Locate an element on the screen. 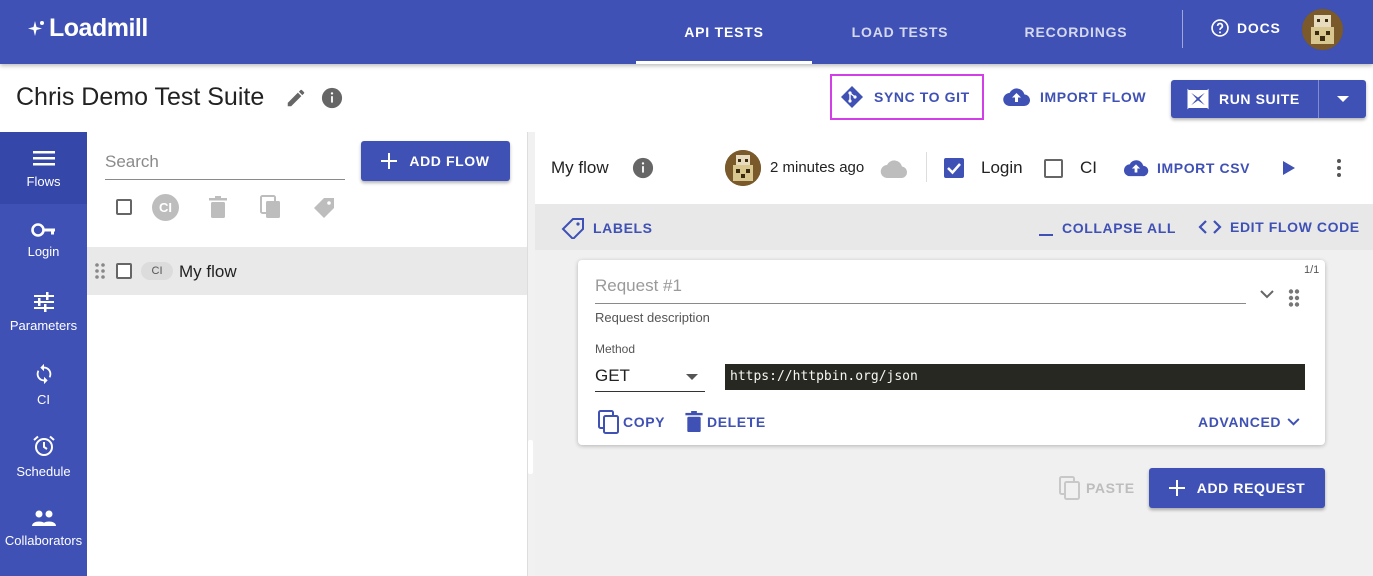 The image size is (1373, 576). logo-sparkle-icon is located at coordinates (36, 28).